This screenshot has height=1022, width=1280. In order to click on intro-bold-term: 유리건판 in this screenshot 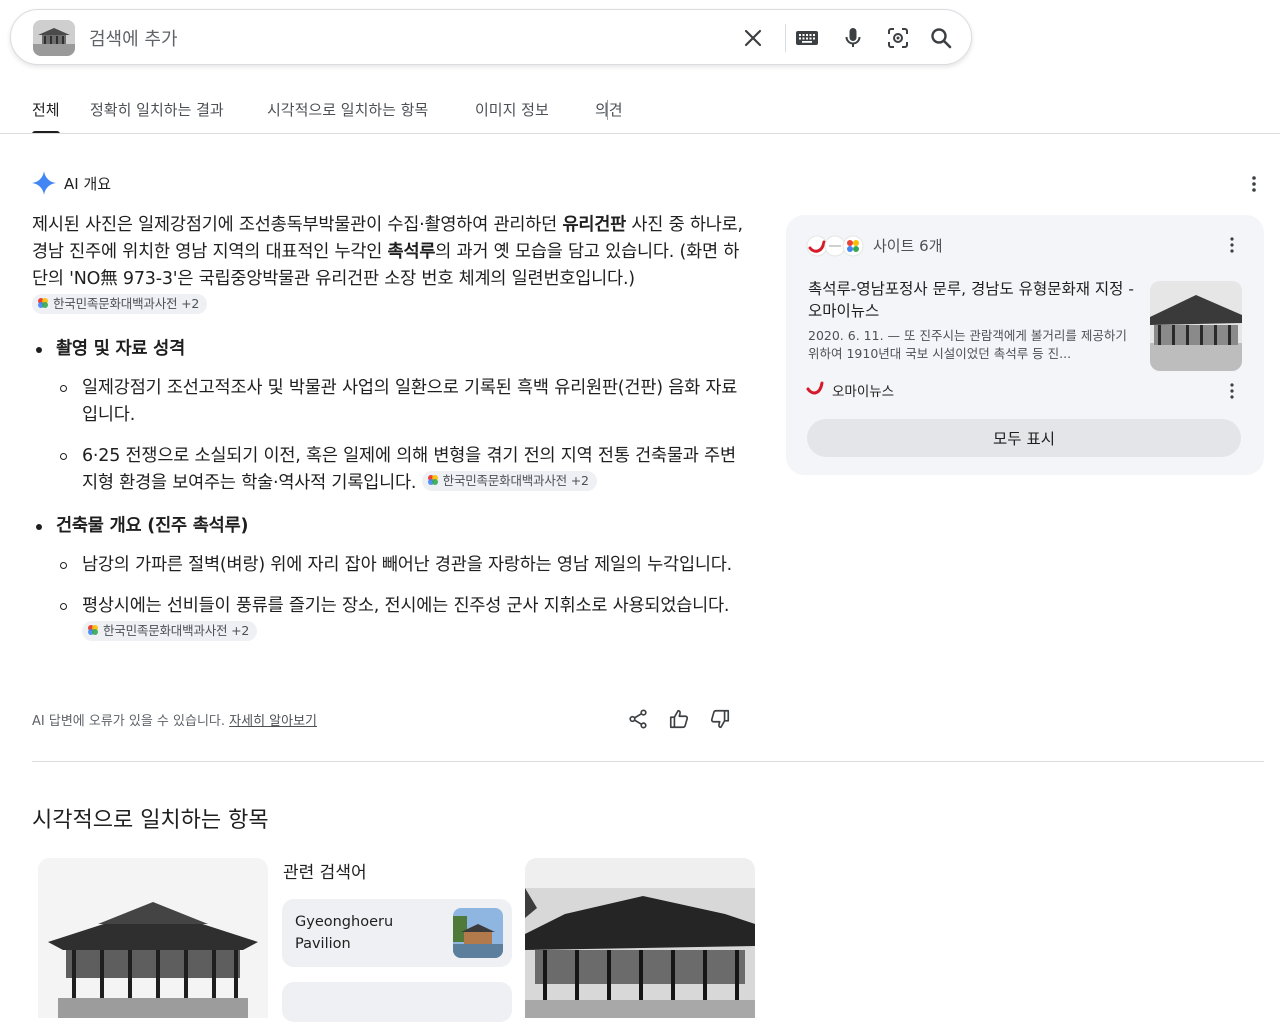, I will do `click(594, 225)`.